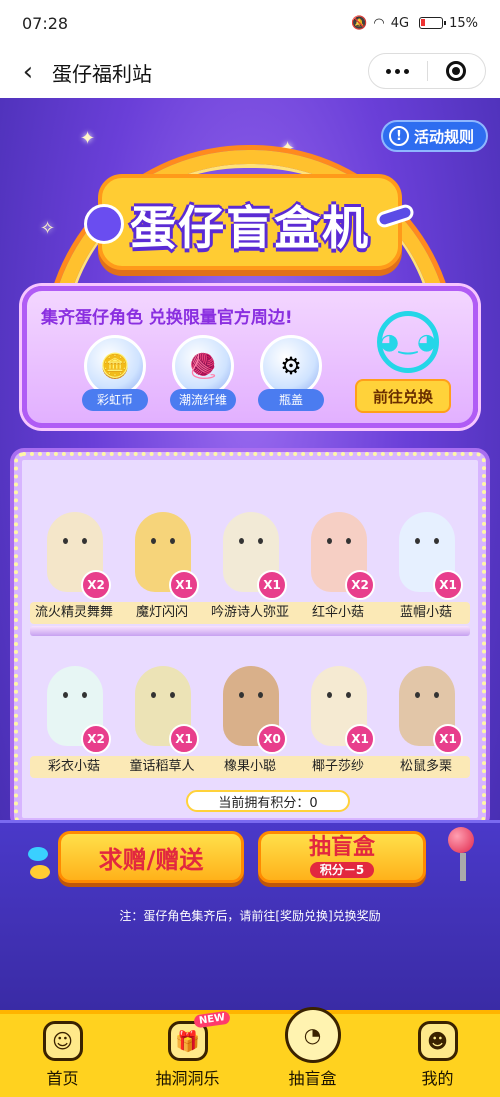  Describe the element at coordinates (443, 136) in the screenshot. I see `activity-rules-label: 活动规则` at that location.